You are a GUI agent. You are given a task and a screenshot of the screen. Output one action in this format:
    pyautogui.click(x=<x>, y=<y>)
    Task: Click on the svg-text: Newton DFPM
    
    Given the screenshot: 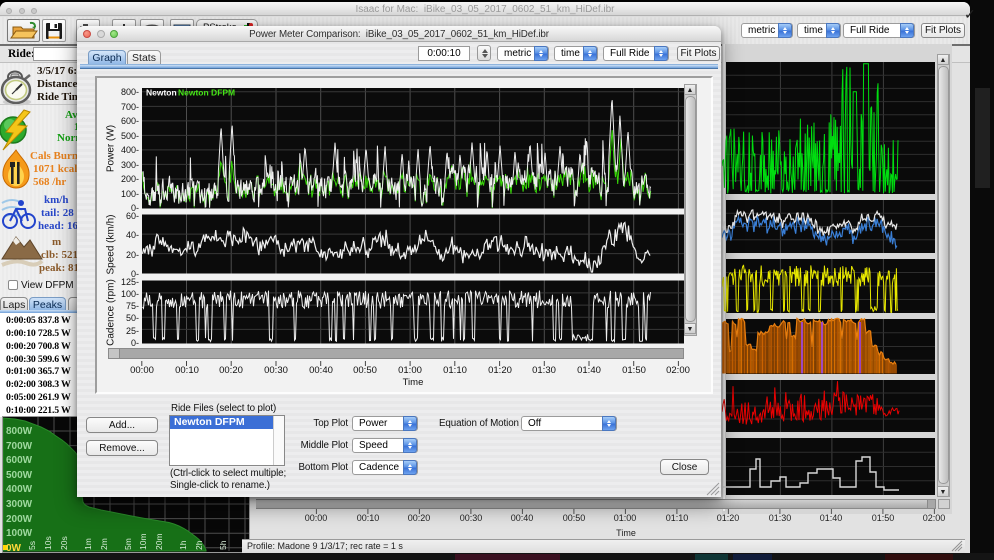 What is the action you would take?
    pyautogui.click(x=206, y=93)
    